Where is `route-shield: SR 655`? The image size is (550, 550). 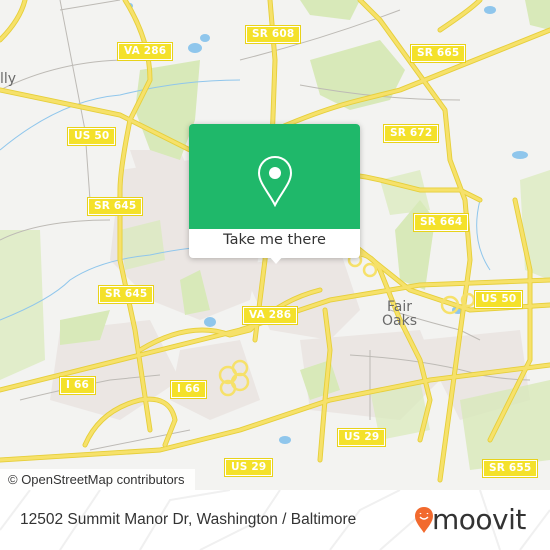
route-shield: SR 655 is located at coordinates (510, 468).